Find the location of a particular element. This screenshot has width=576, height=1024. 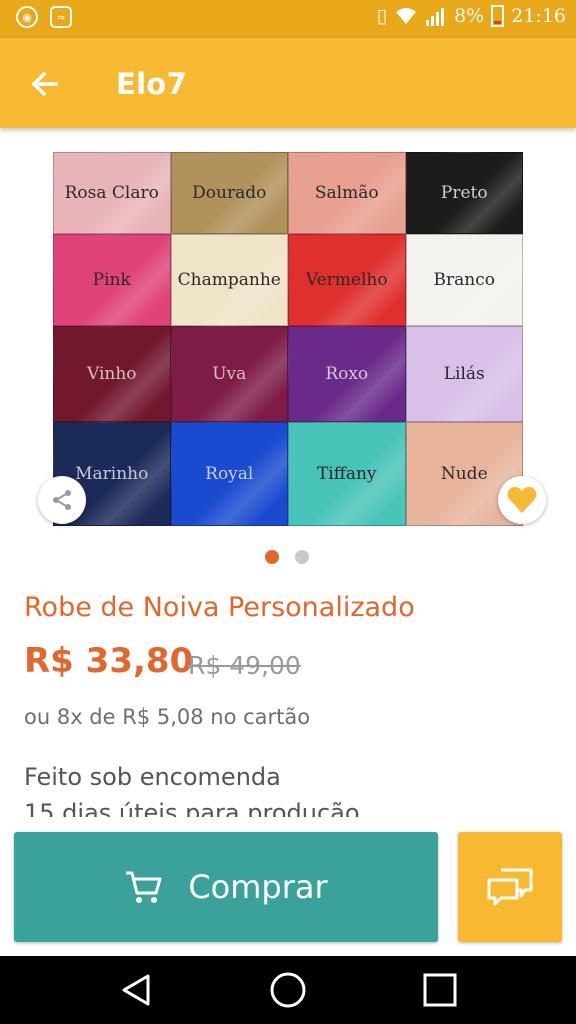

chat-icon is located at coordinates (510, 887).